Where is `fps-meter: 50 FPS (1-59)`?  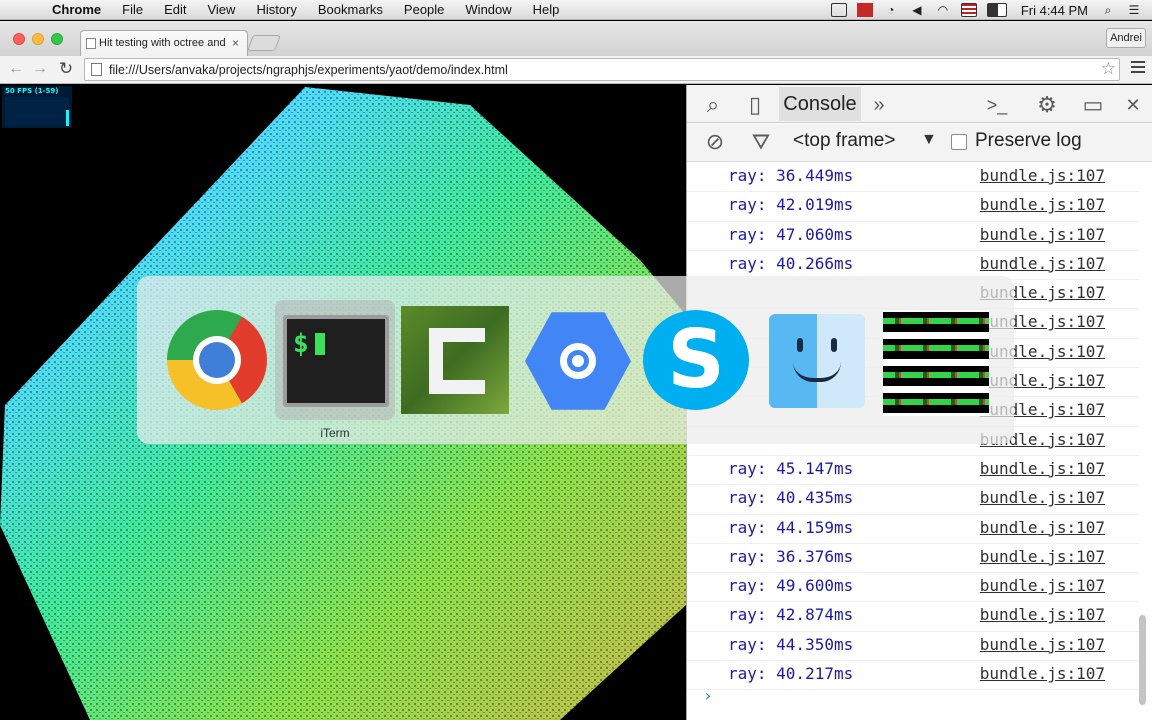 fps-meter: 50 FPS (1-59) is located at coordinates (37, 107).